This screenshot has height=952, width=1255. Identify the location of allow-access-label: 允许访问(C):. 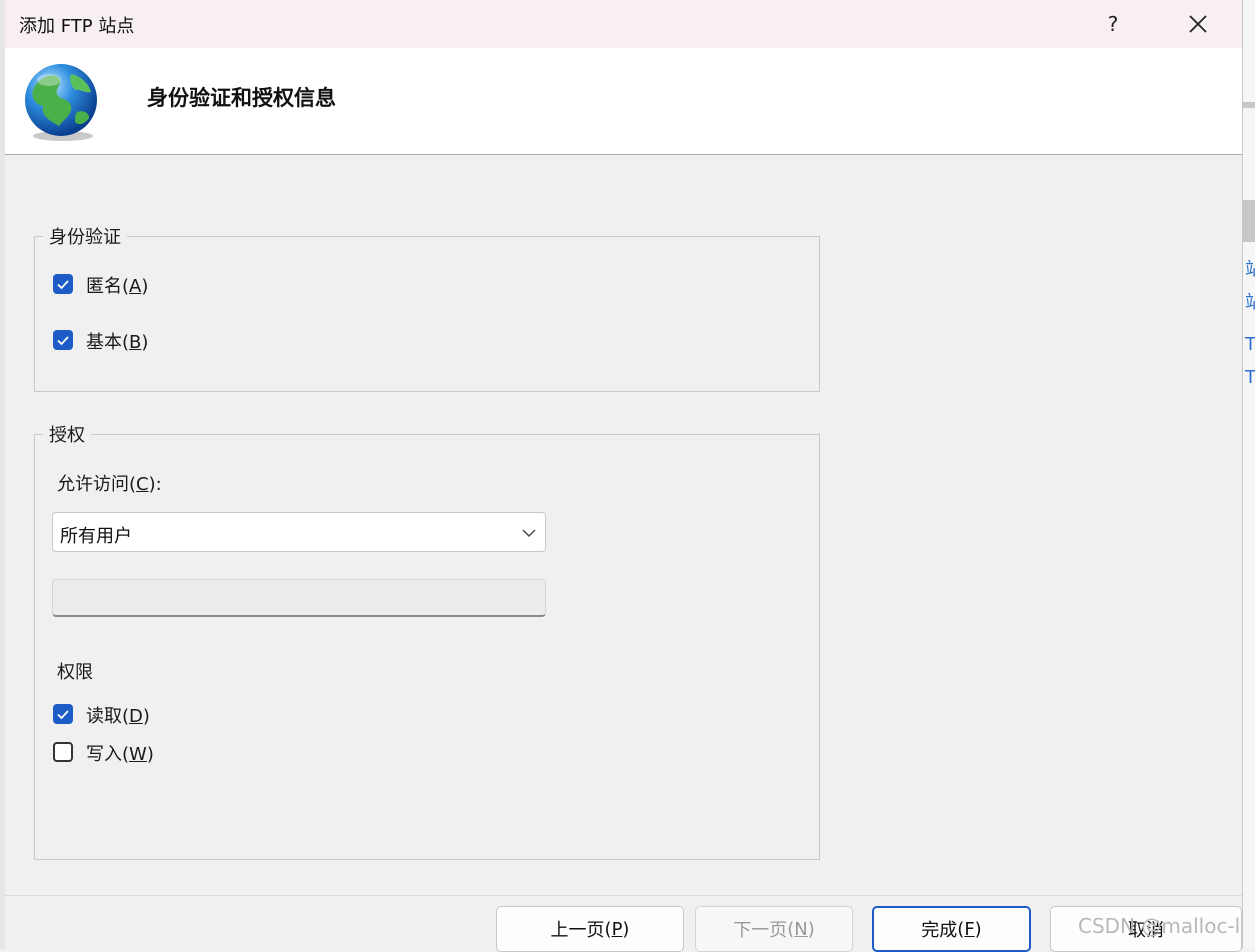
(109, 484).